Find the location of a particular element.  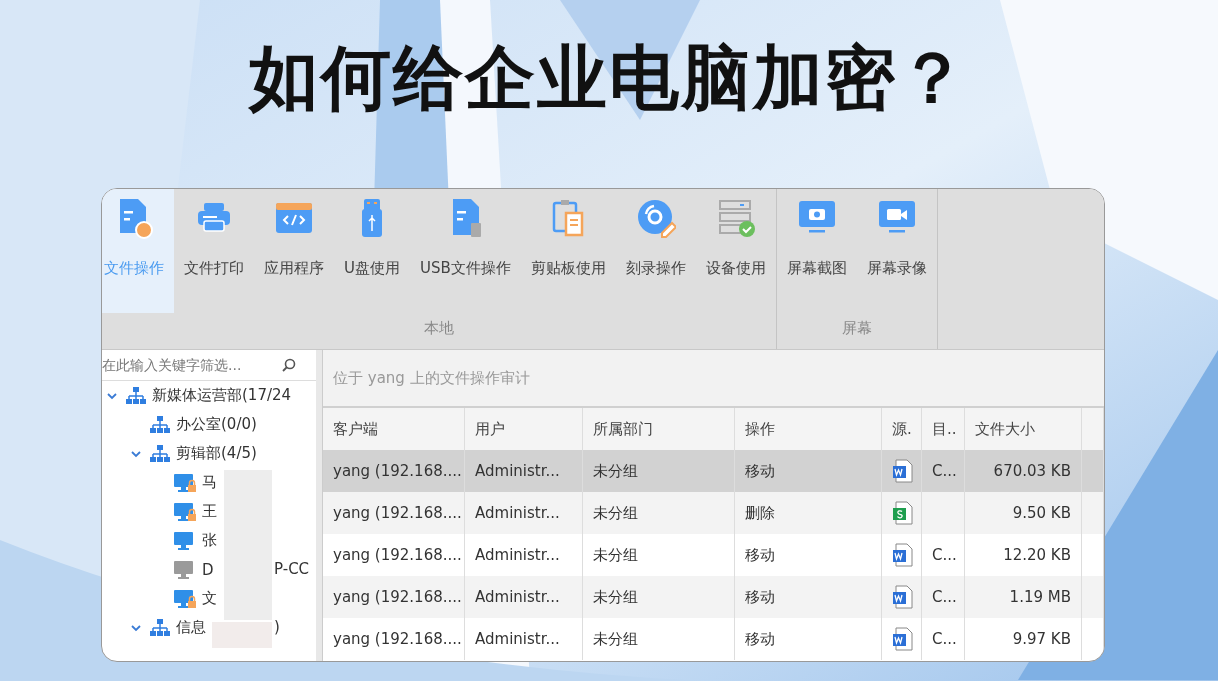

panel-title: 位于 yang 上的文件操作审计 is located at coordinates (713, 379).